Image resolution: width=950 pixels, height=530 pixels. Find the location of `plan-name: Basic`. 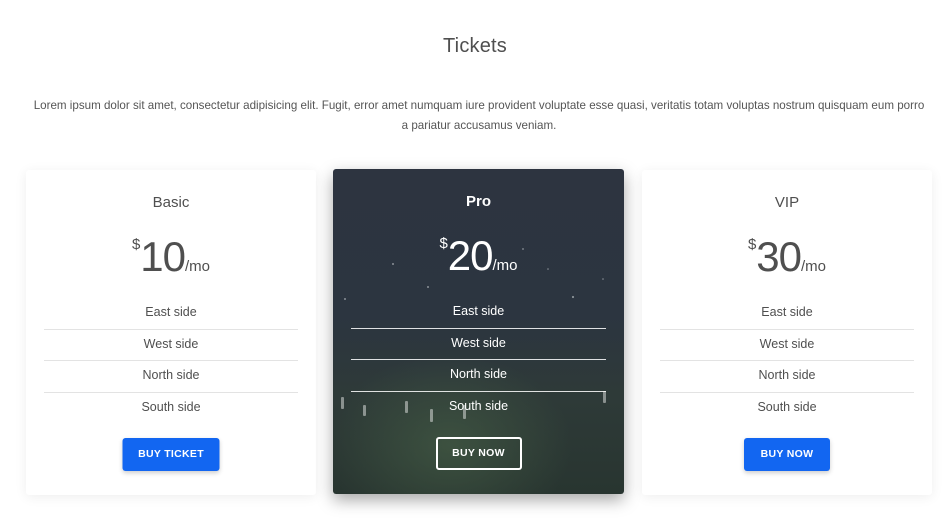

plan-name: Basic is located at coordinates (171, 202).